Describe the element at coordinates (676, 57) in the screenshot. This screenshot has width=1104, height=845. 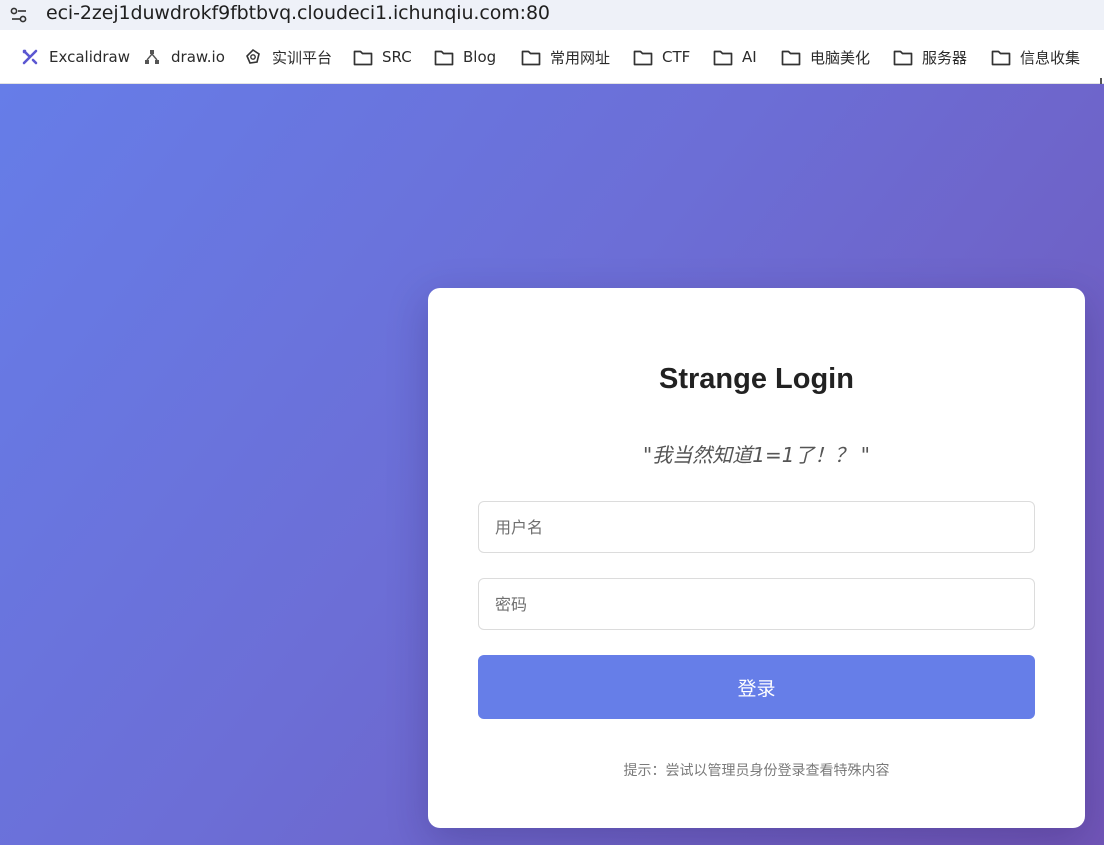
I see `bookmark-label: CTF` at that location.